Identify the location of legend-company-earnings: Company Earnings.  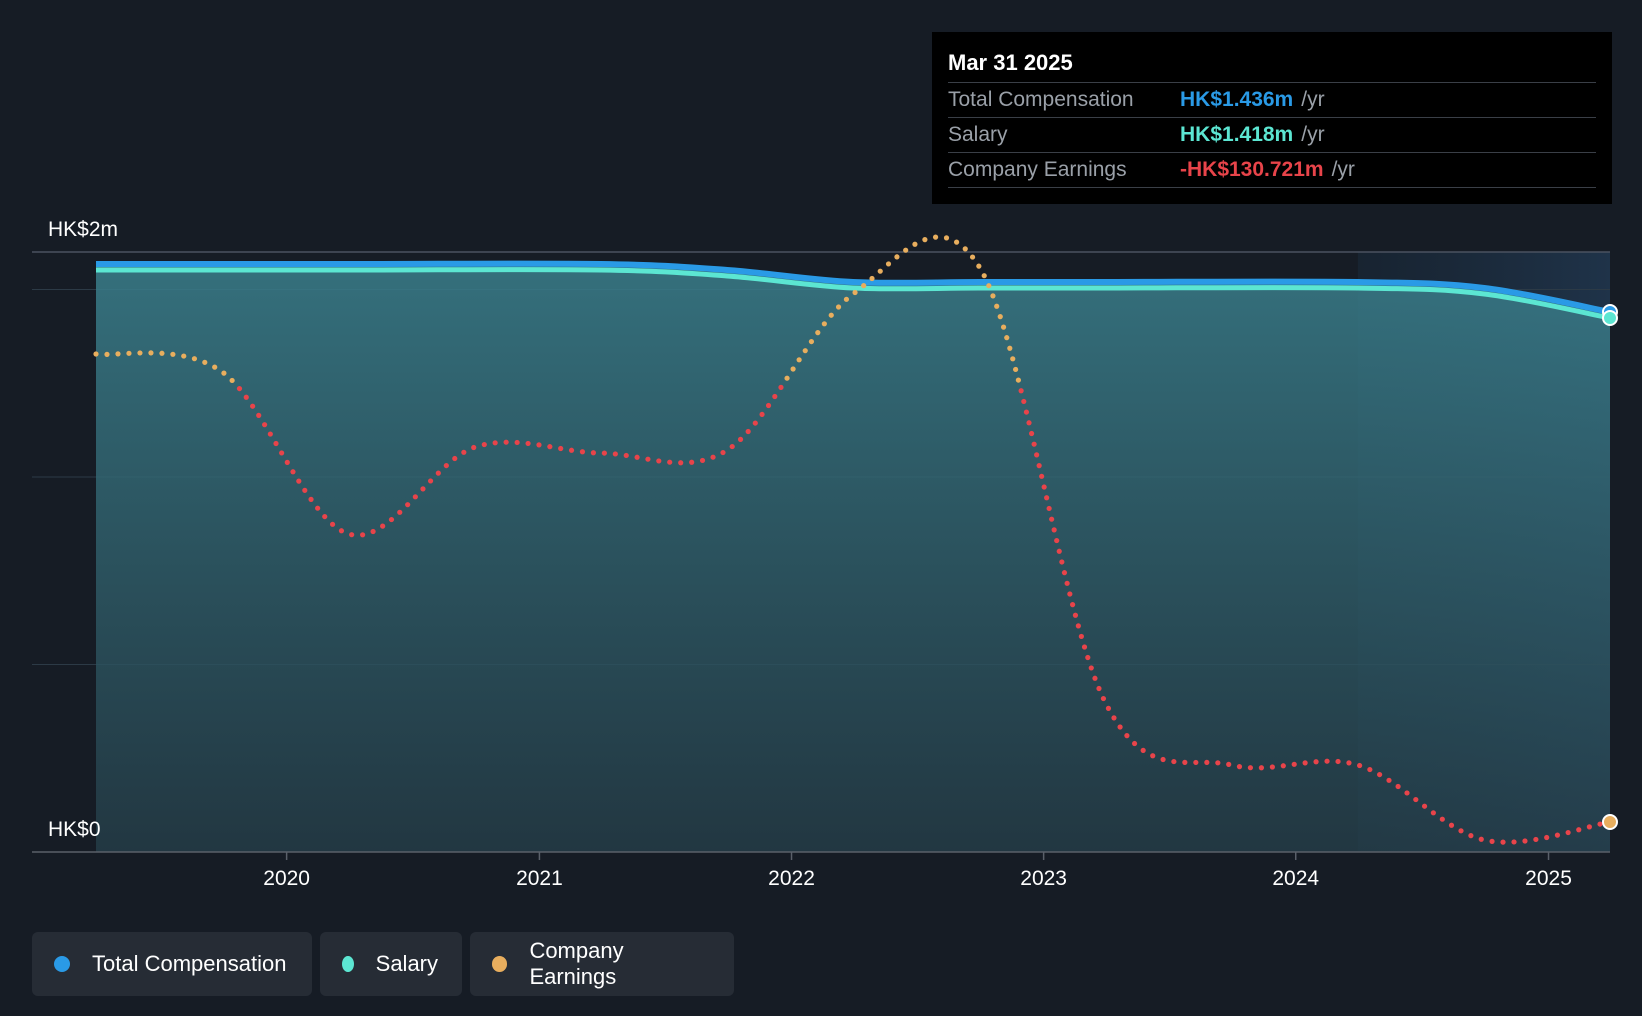
(602, 964).